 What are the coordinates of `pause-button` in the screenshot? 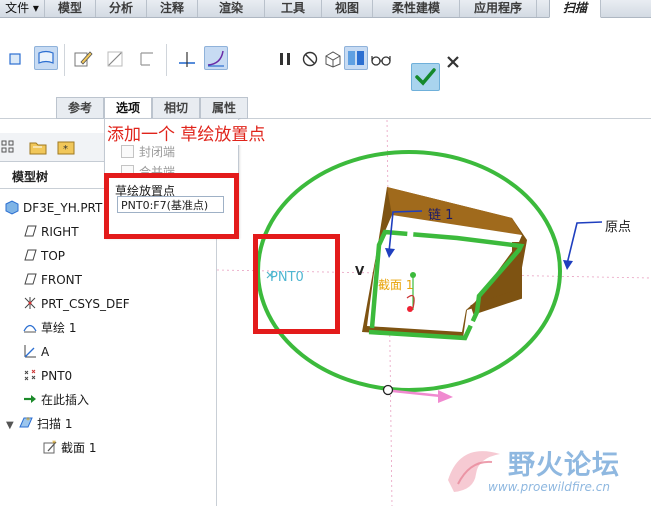 It's located at (285, 59).